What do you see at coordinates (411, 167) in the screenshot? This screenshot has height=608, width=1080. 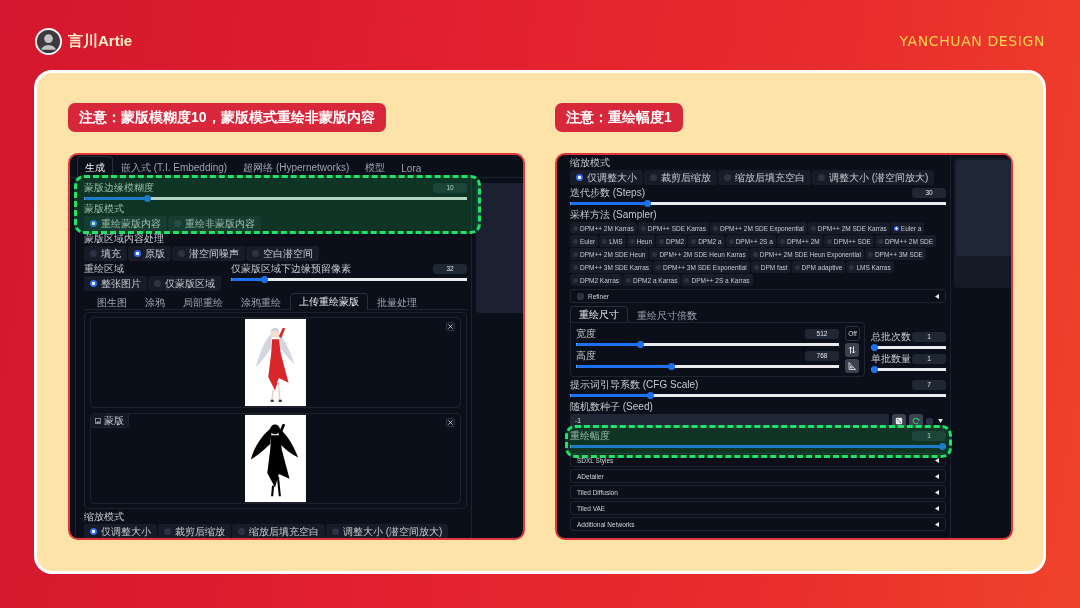 I see `tab: Lora` at bounding box center [411, 167].